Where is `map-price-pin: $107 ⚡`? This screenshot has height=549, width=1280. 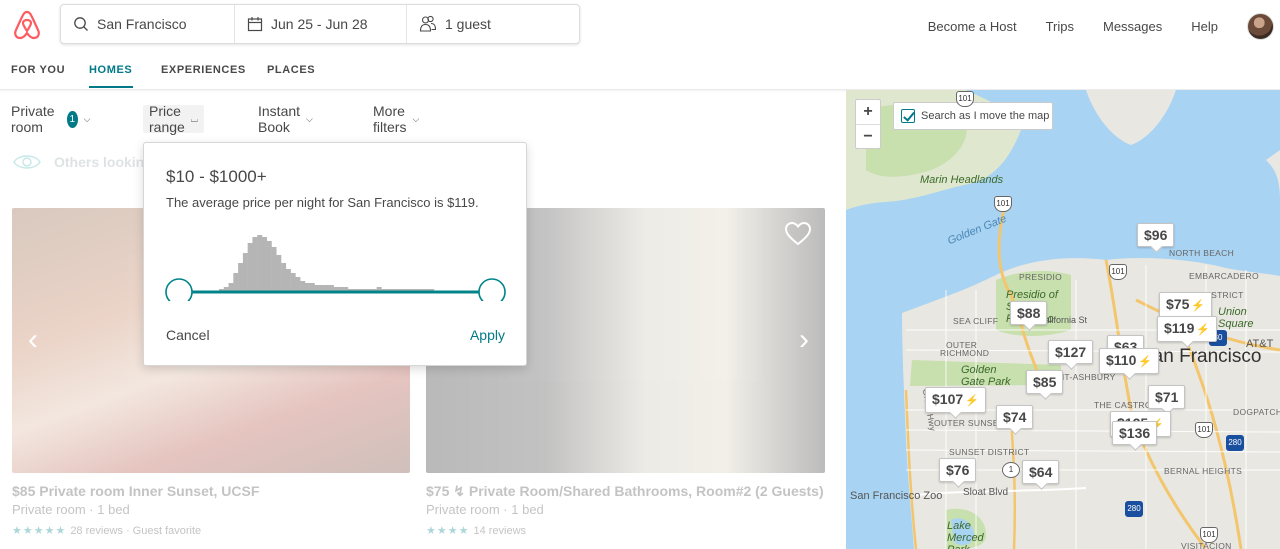 map-price-pin: $107 ⚡ is located at coordinates (955, 400).